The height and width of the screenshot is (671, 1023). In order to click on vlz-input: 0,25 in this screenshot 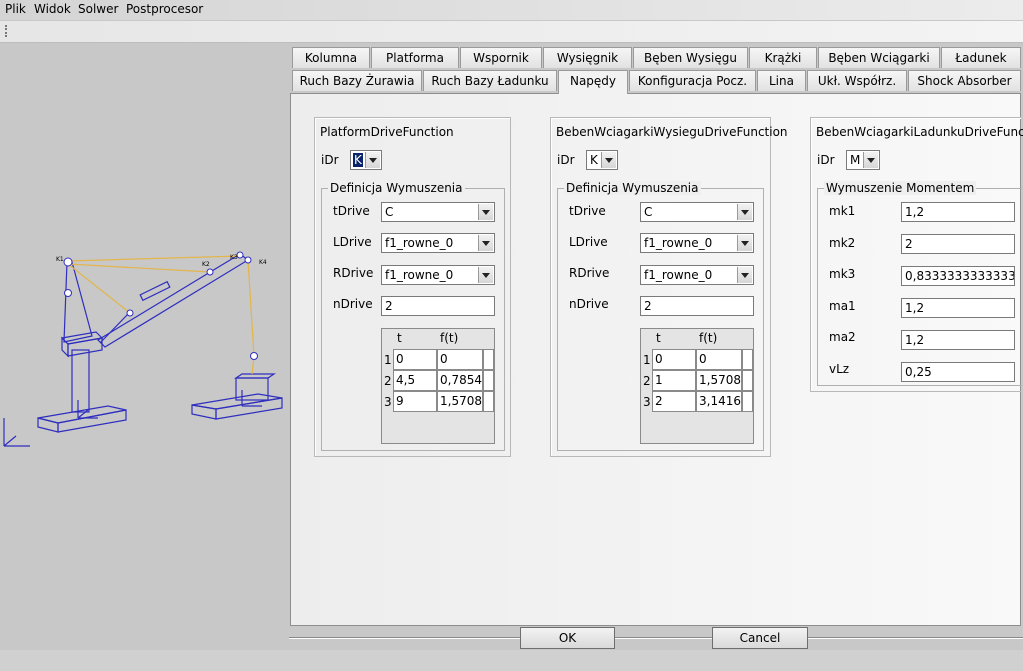, I will do `click(958, 372)`.